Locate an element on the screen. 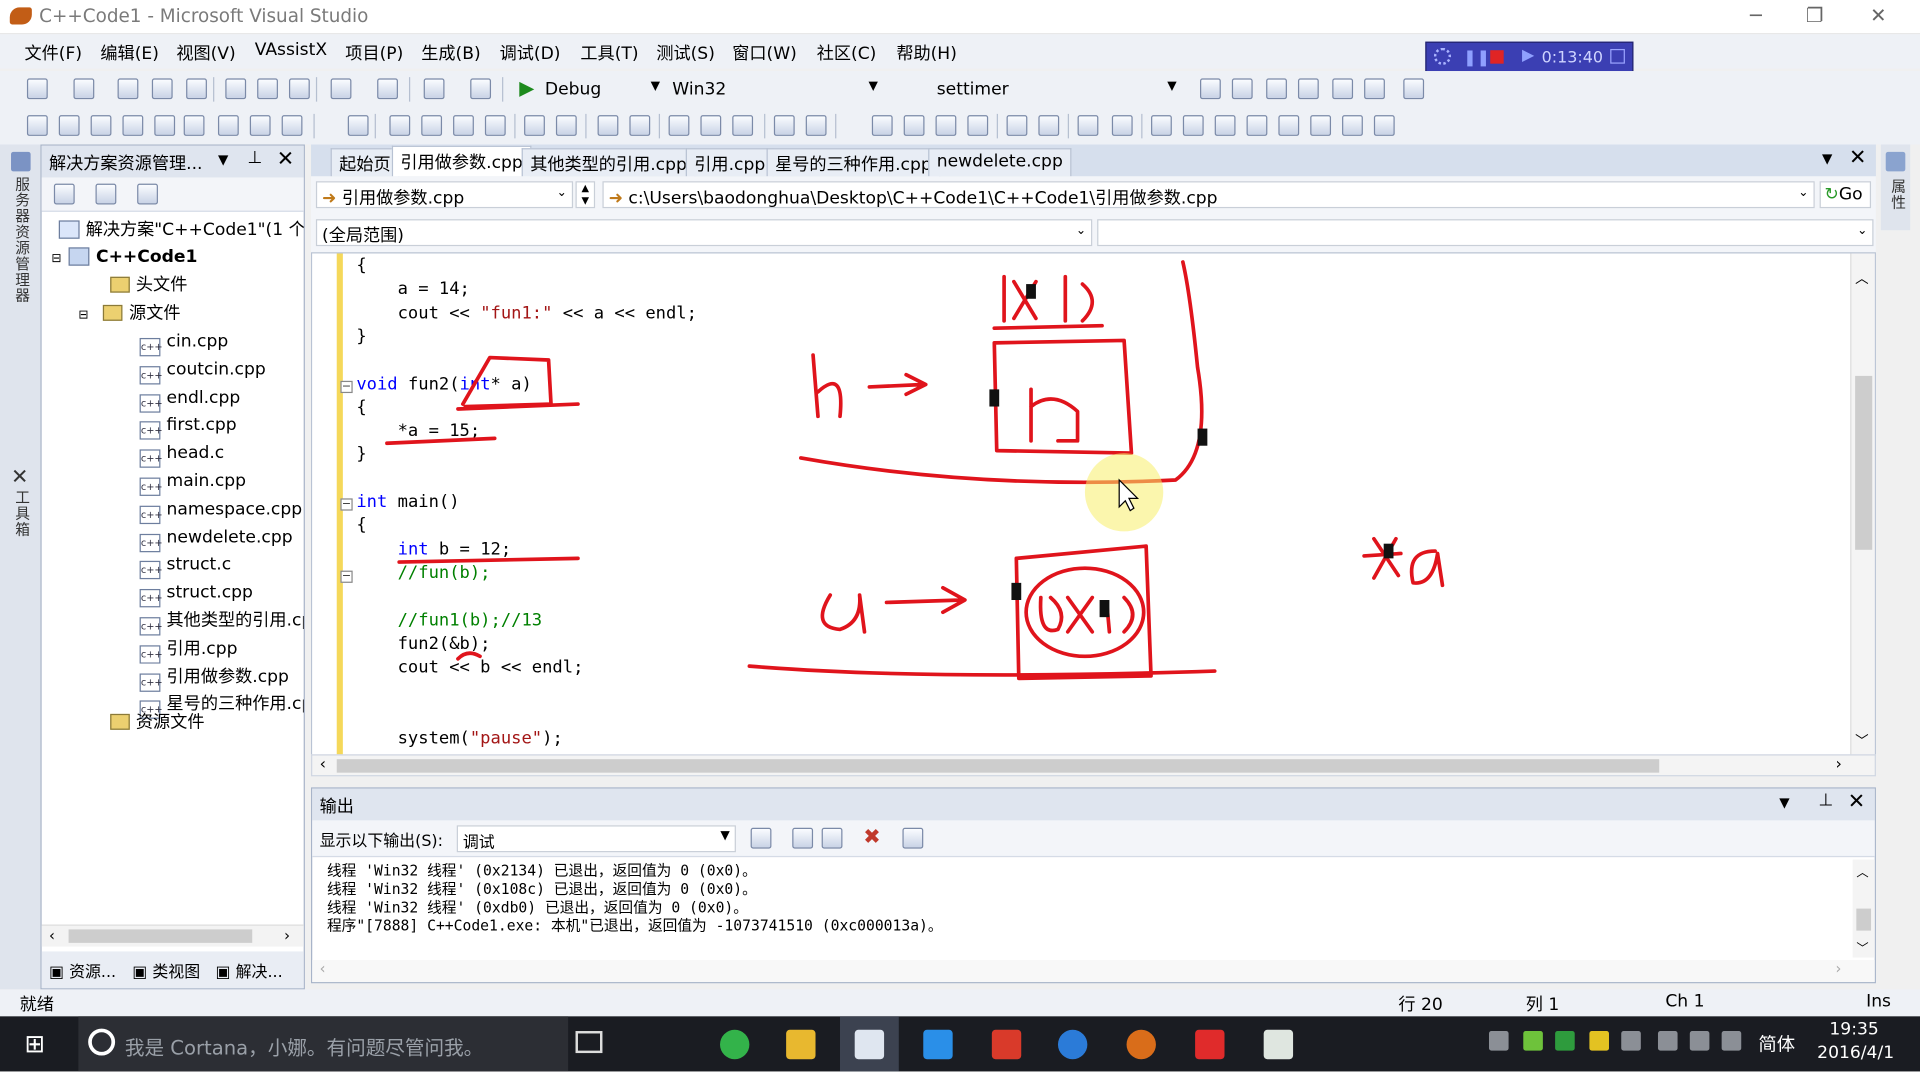  ink-addr-0x10-bottom is located at coordinates (1086, 614).